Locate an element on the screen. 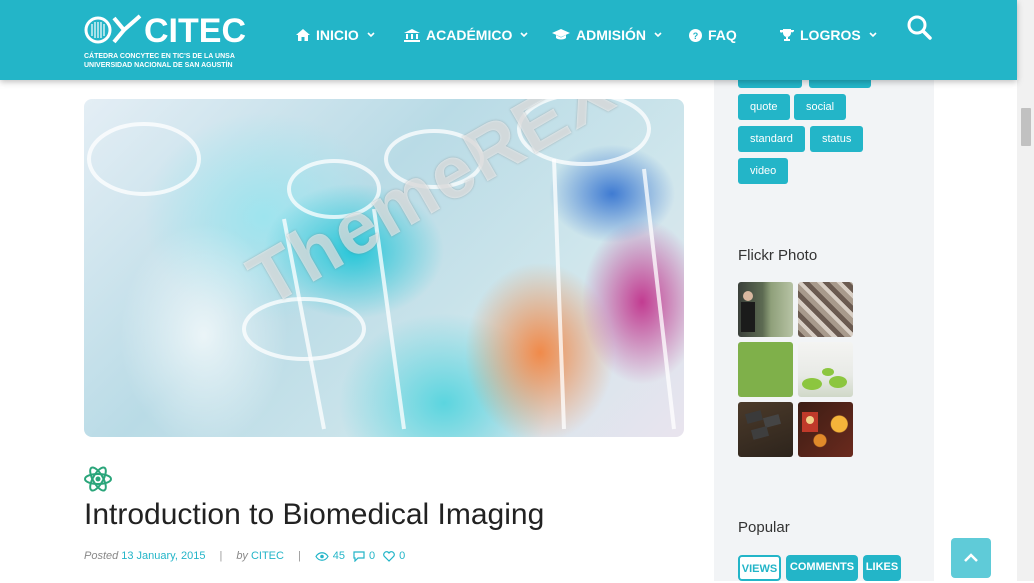 The height and width of the screenshot is (583, 1034). tab-likes: LIKES is located at coordinates (882, 568).